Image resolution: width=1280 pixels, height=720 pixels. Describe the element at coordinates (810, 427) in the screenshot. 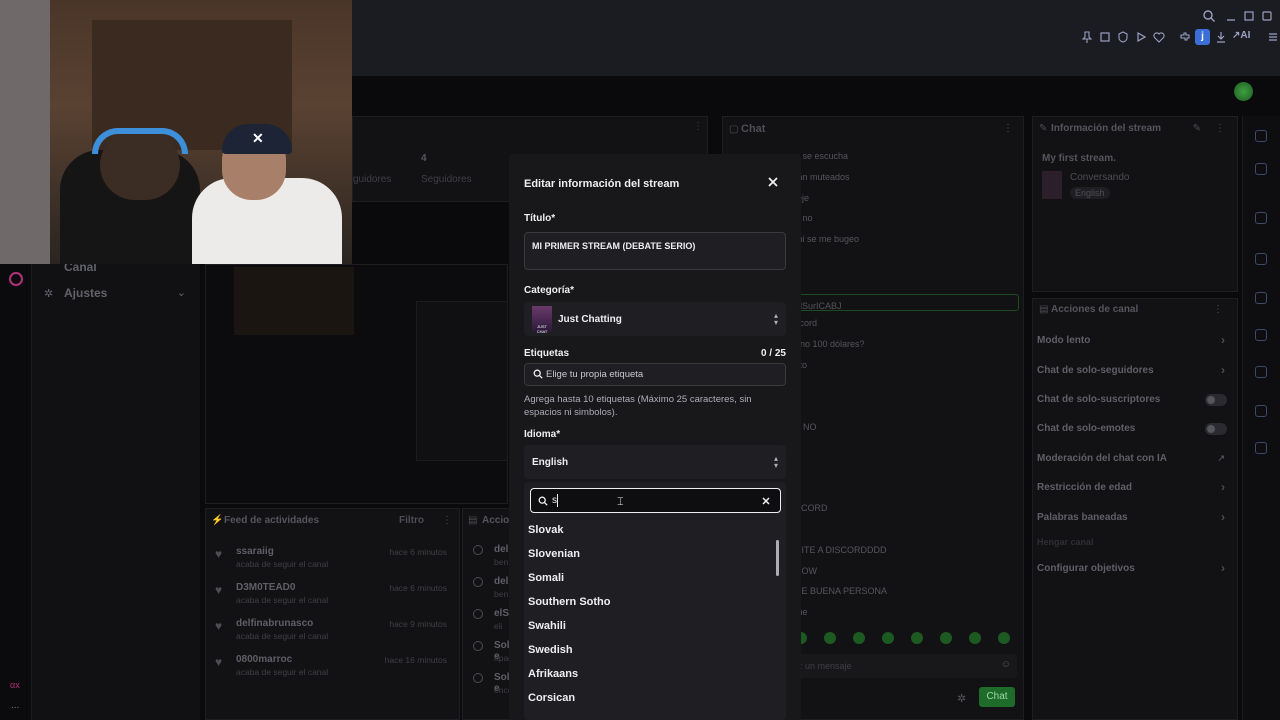

I see `chat-message: NO` at that location.